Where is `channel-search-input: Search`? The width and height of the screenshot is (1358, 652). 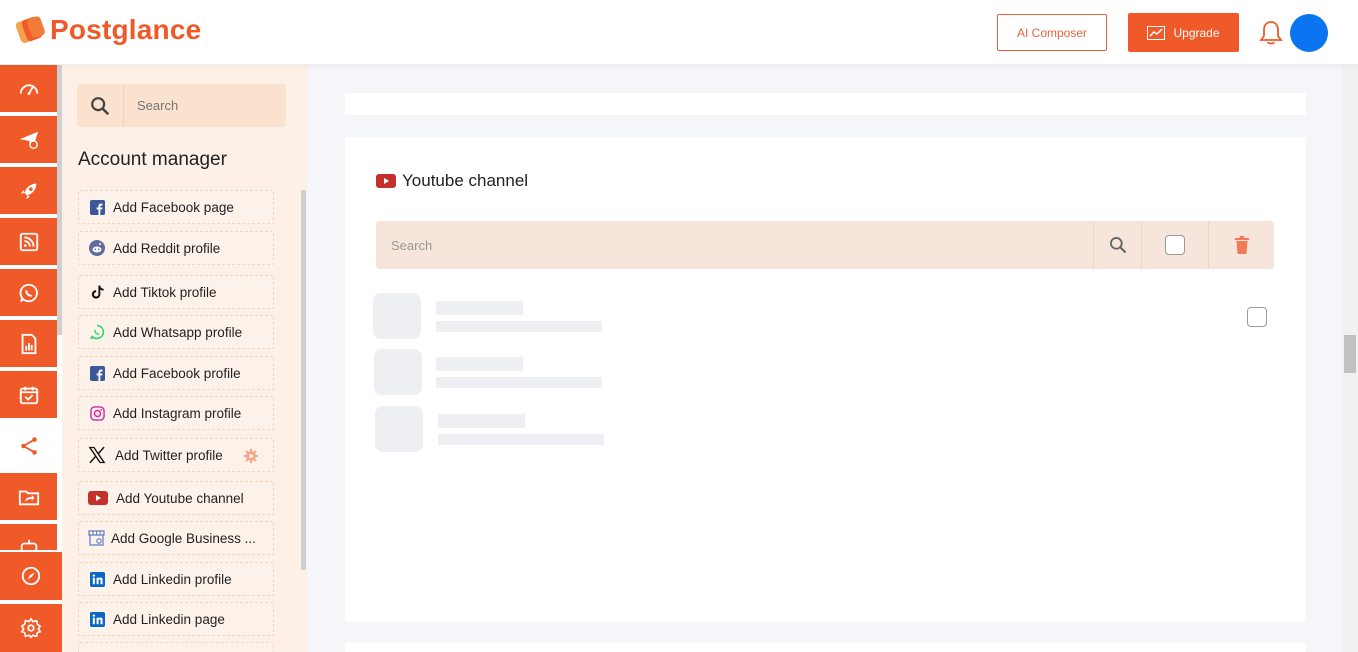 channel-search-input: Search is located at coordinates (735, 245).